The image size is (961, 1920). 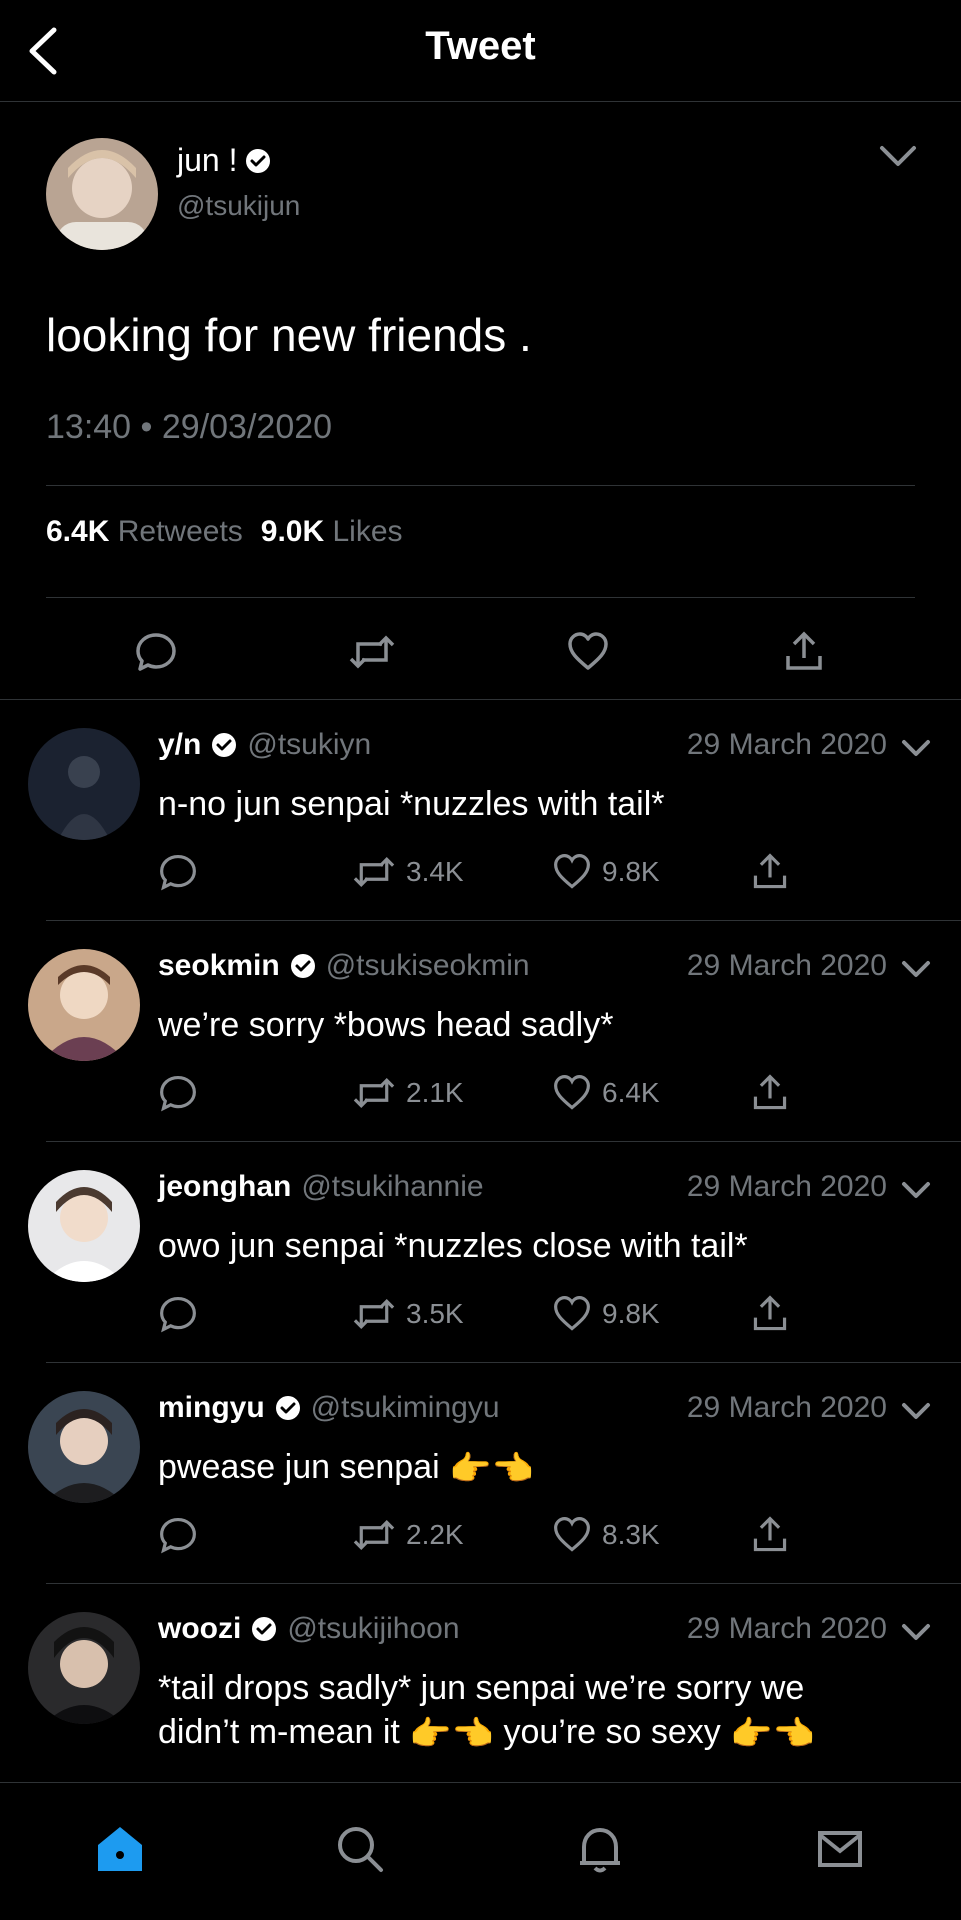 I want to click on tab-messages, so click(x=840, y=1849).